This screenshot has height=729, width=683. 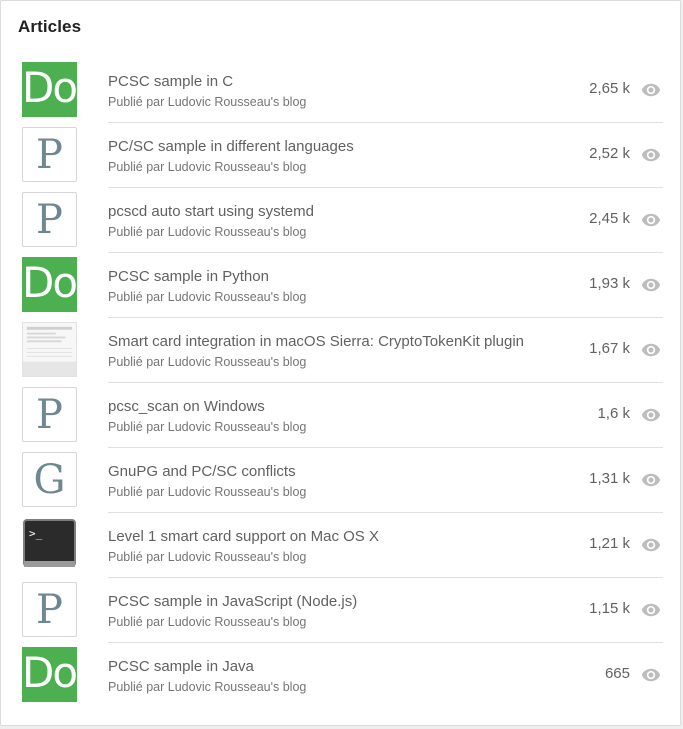 What do you see at coordinates (609, 543) in the screenshot?
I see `view-count: 1,21 k` at bounding box center [609, 543].